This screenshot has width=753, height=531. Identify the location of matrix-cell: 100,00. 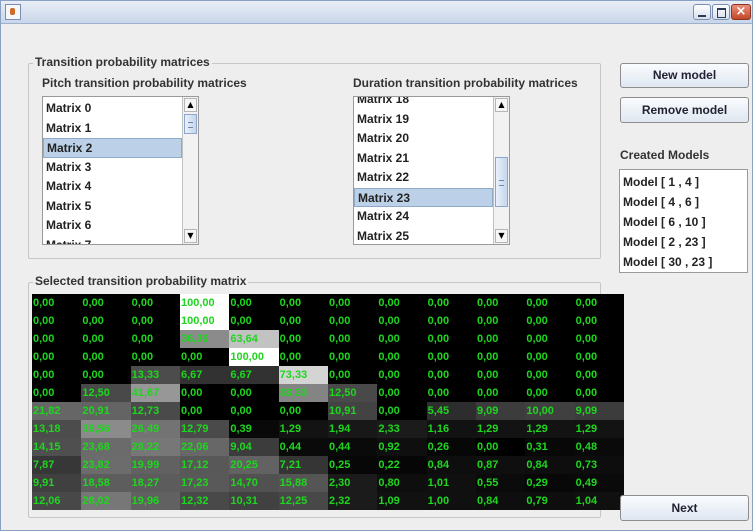
(205, 321).